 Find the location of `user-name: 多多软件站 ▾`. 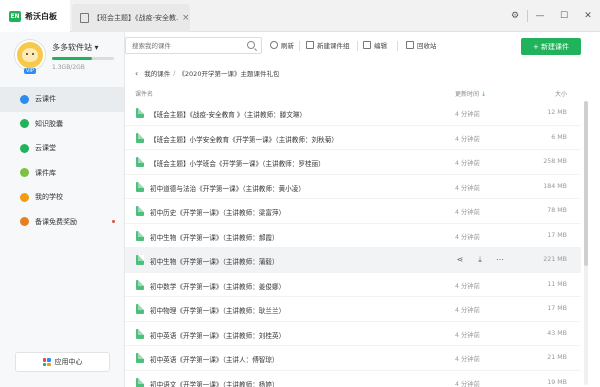

user-name: 多多软件站 ▾ is located at coordinates (75, 47).